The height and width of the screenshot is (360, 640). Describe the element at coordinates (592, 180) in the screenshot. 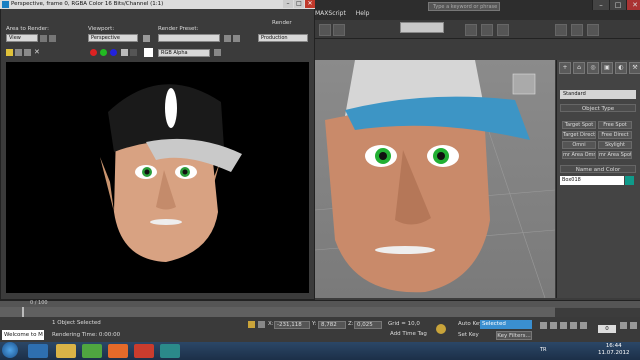

I see `object-name-field: Box018` at that location.